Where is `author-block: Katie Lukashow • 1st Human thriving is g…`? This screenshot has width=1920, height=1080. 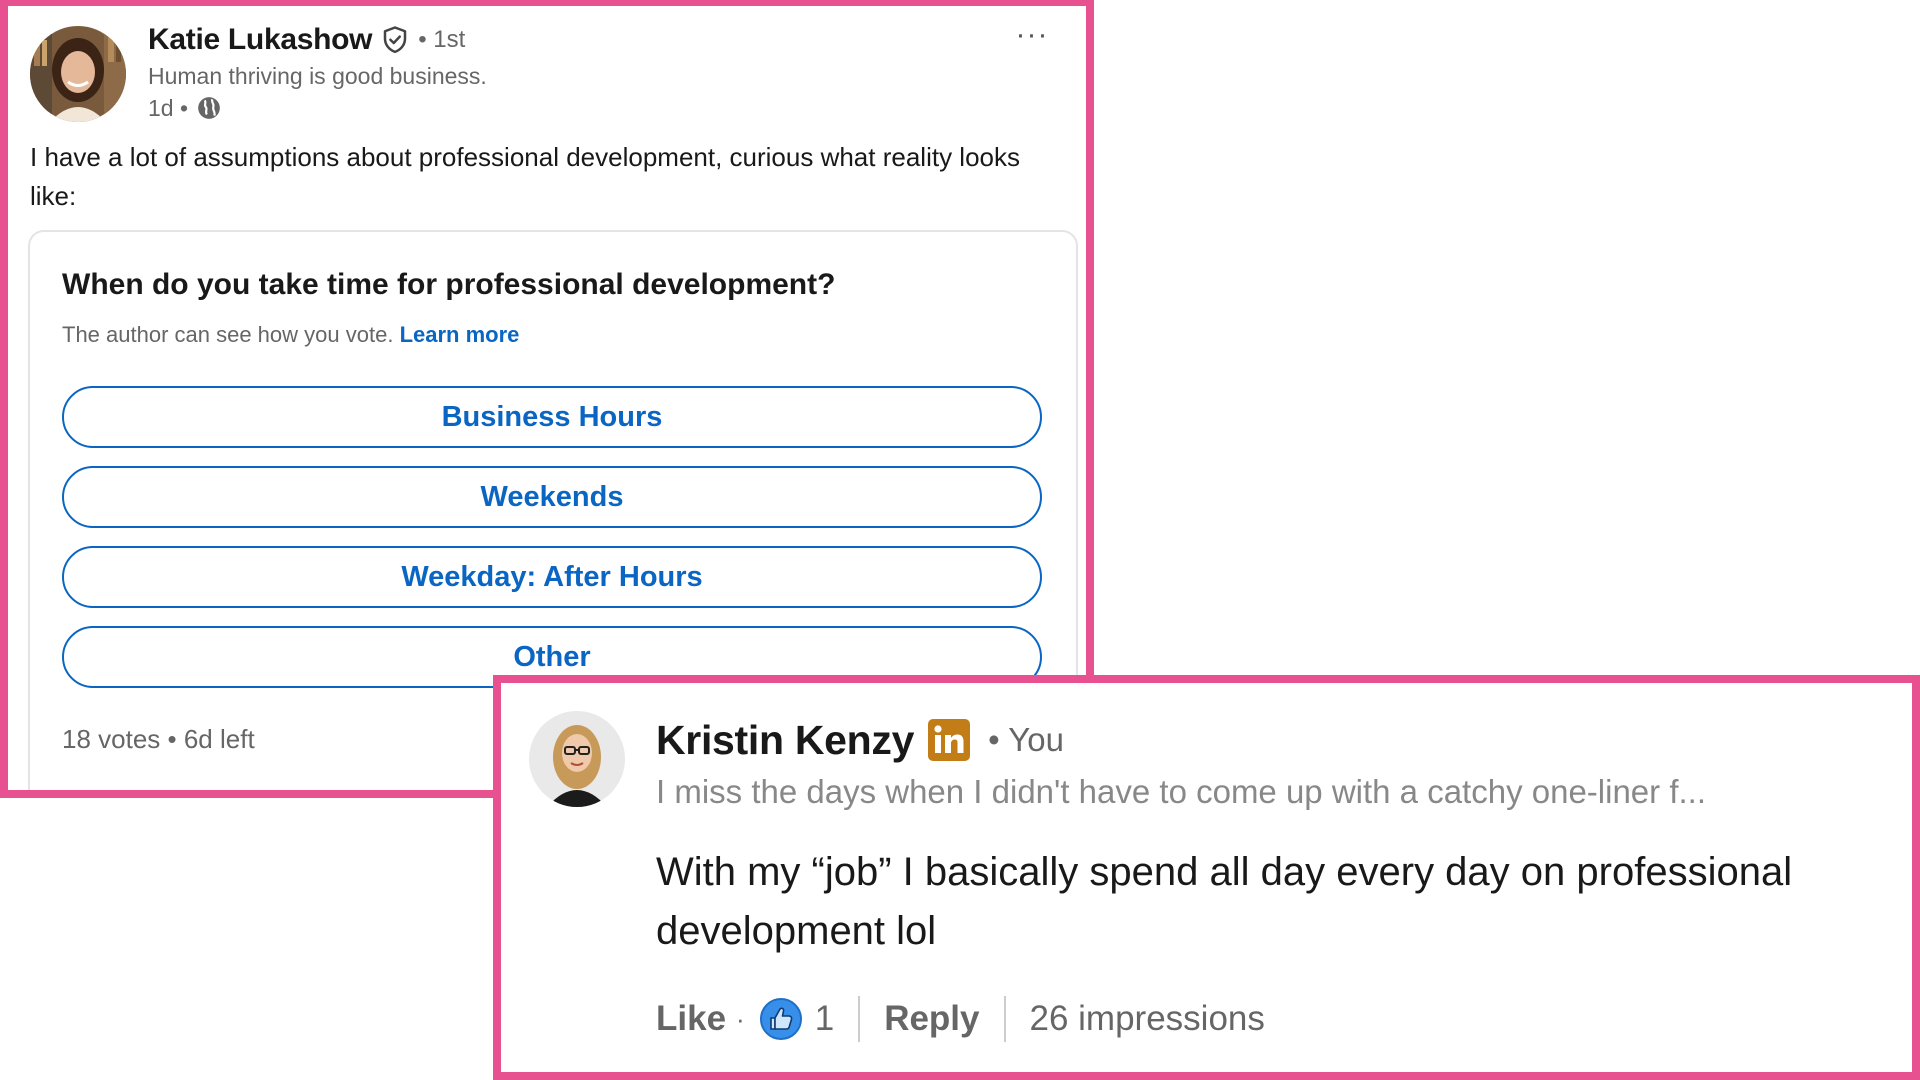
author-block: Katie Lukashow • 1st Human thriving is g… is located at coordinates (578, 72).